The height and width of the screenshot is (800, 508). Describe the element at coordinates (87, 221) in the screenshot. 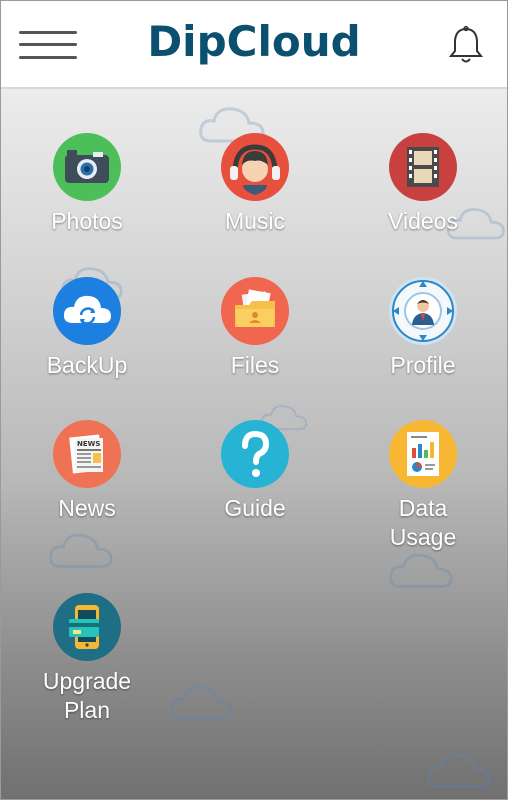

I see `tile-label: Photos` at that location.